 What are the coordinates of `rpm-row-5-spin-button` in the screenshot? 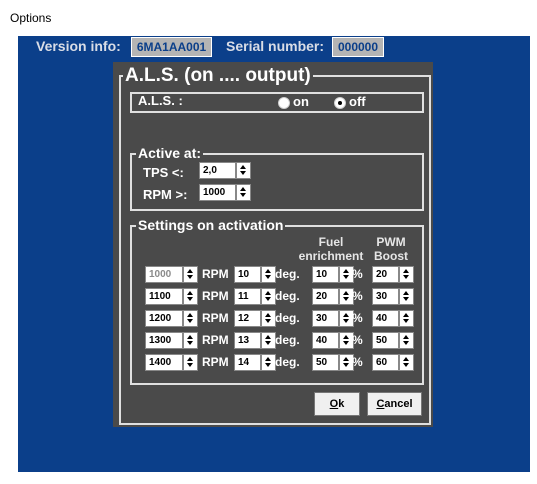 It's located at (190, 362).